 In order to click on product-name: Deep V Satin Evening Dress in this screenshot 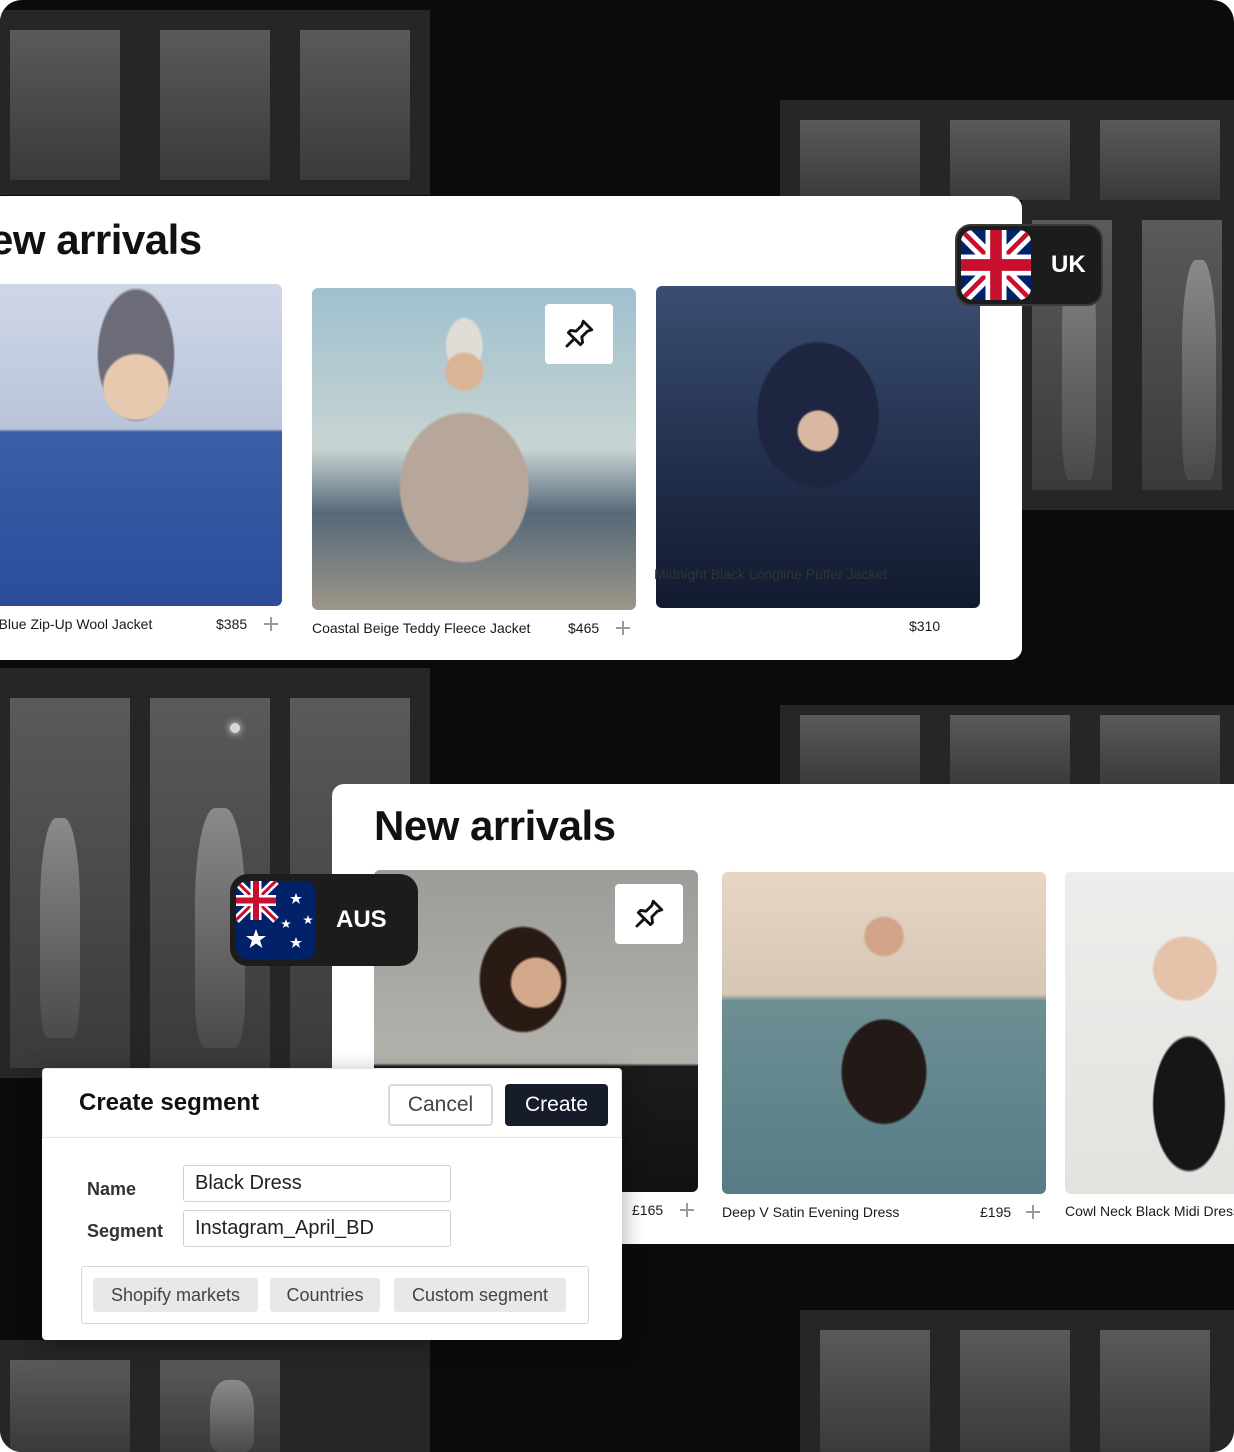, I will do `click(811, 1212)`.